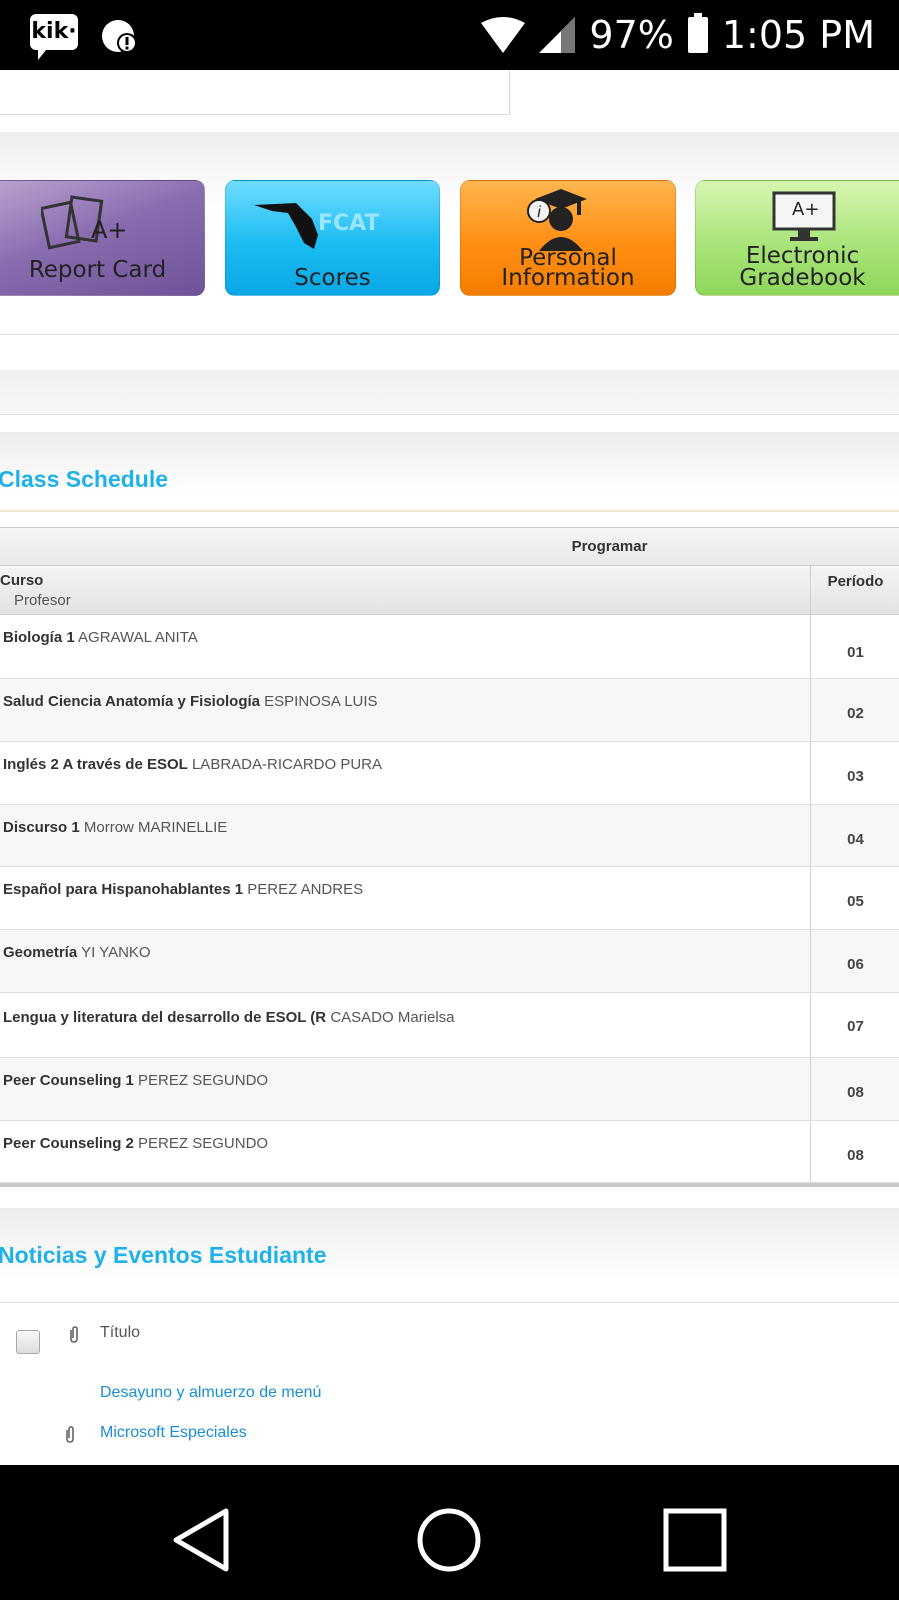  Describe the element at coordinates (854, 773) in the screenshot. I see `period-cell: 03` at that location.